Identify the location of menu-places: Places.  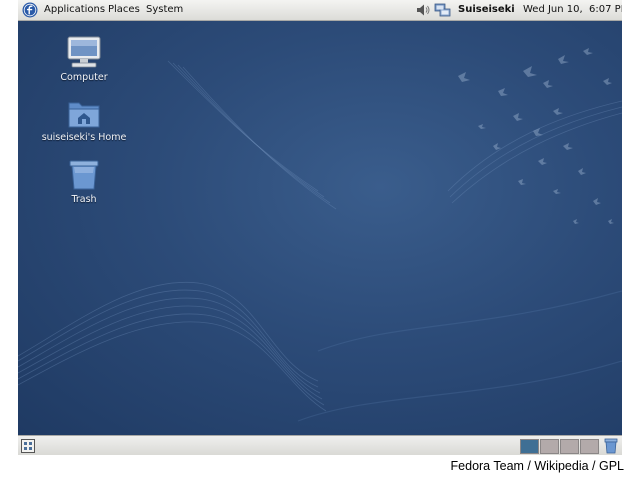
(124, 10).